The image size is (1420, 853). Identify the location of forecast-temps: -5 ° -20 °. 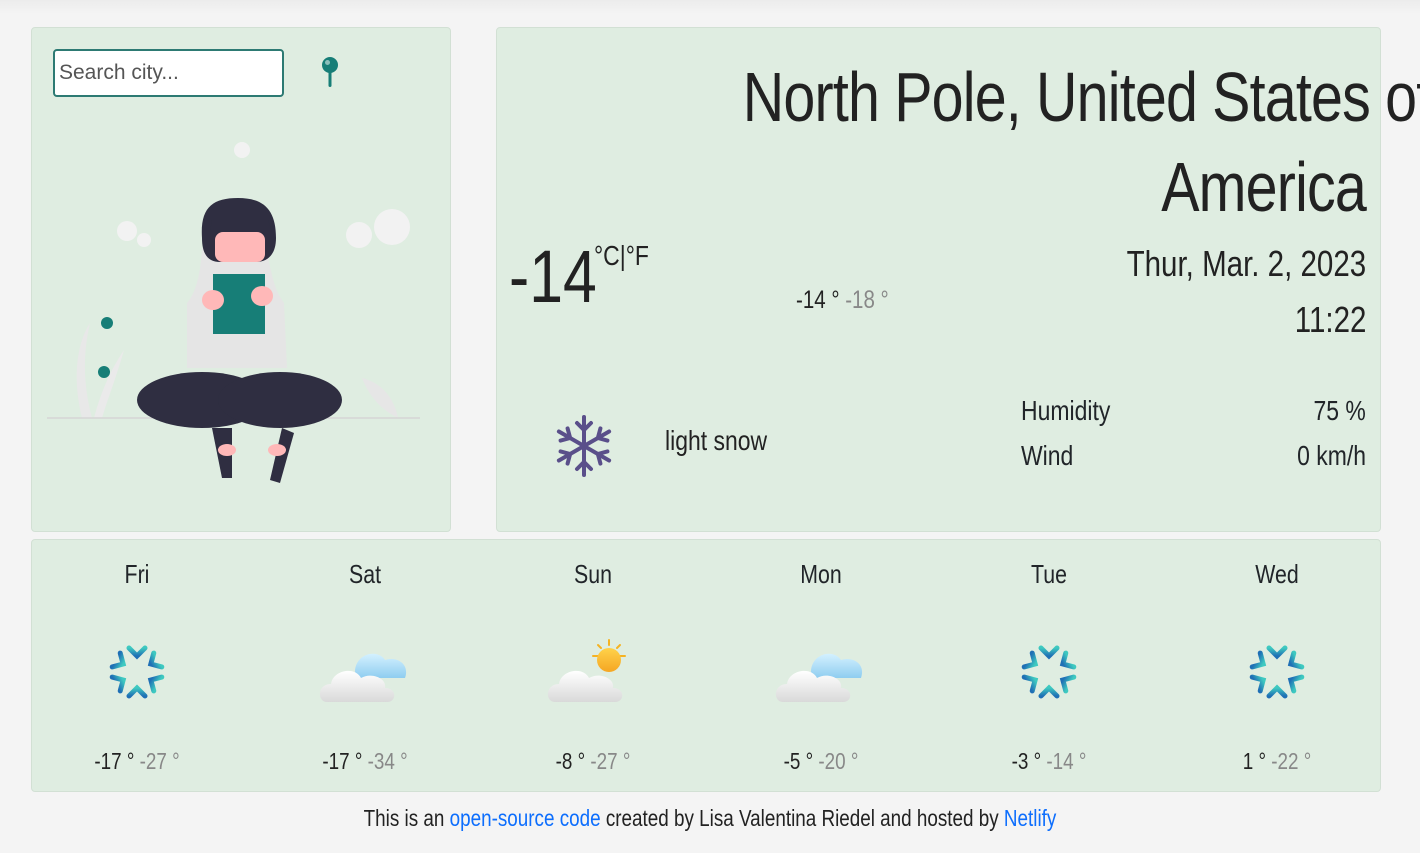
(821, 761).